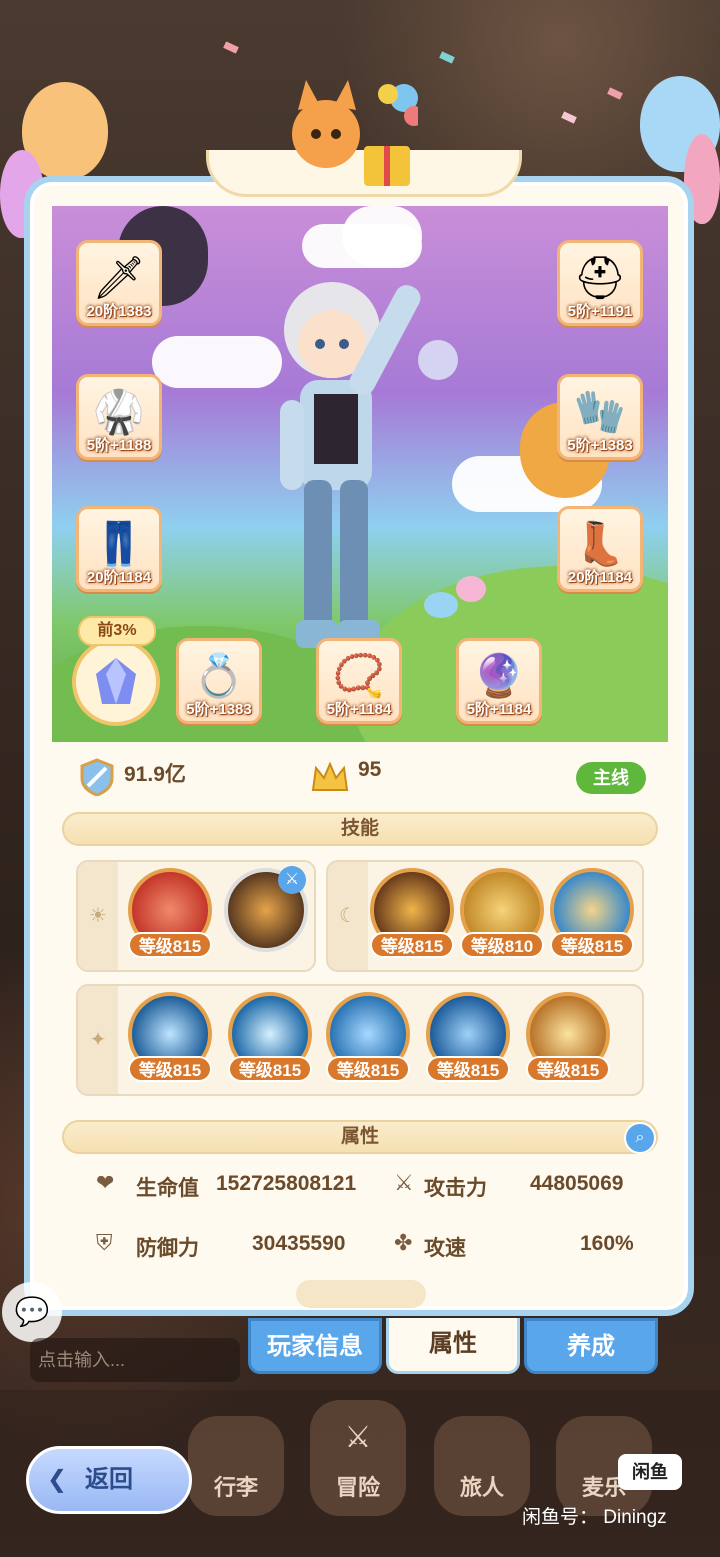  I want to click on equip-slot-armor: 🥋 5阶+1188, so click(119, 417).